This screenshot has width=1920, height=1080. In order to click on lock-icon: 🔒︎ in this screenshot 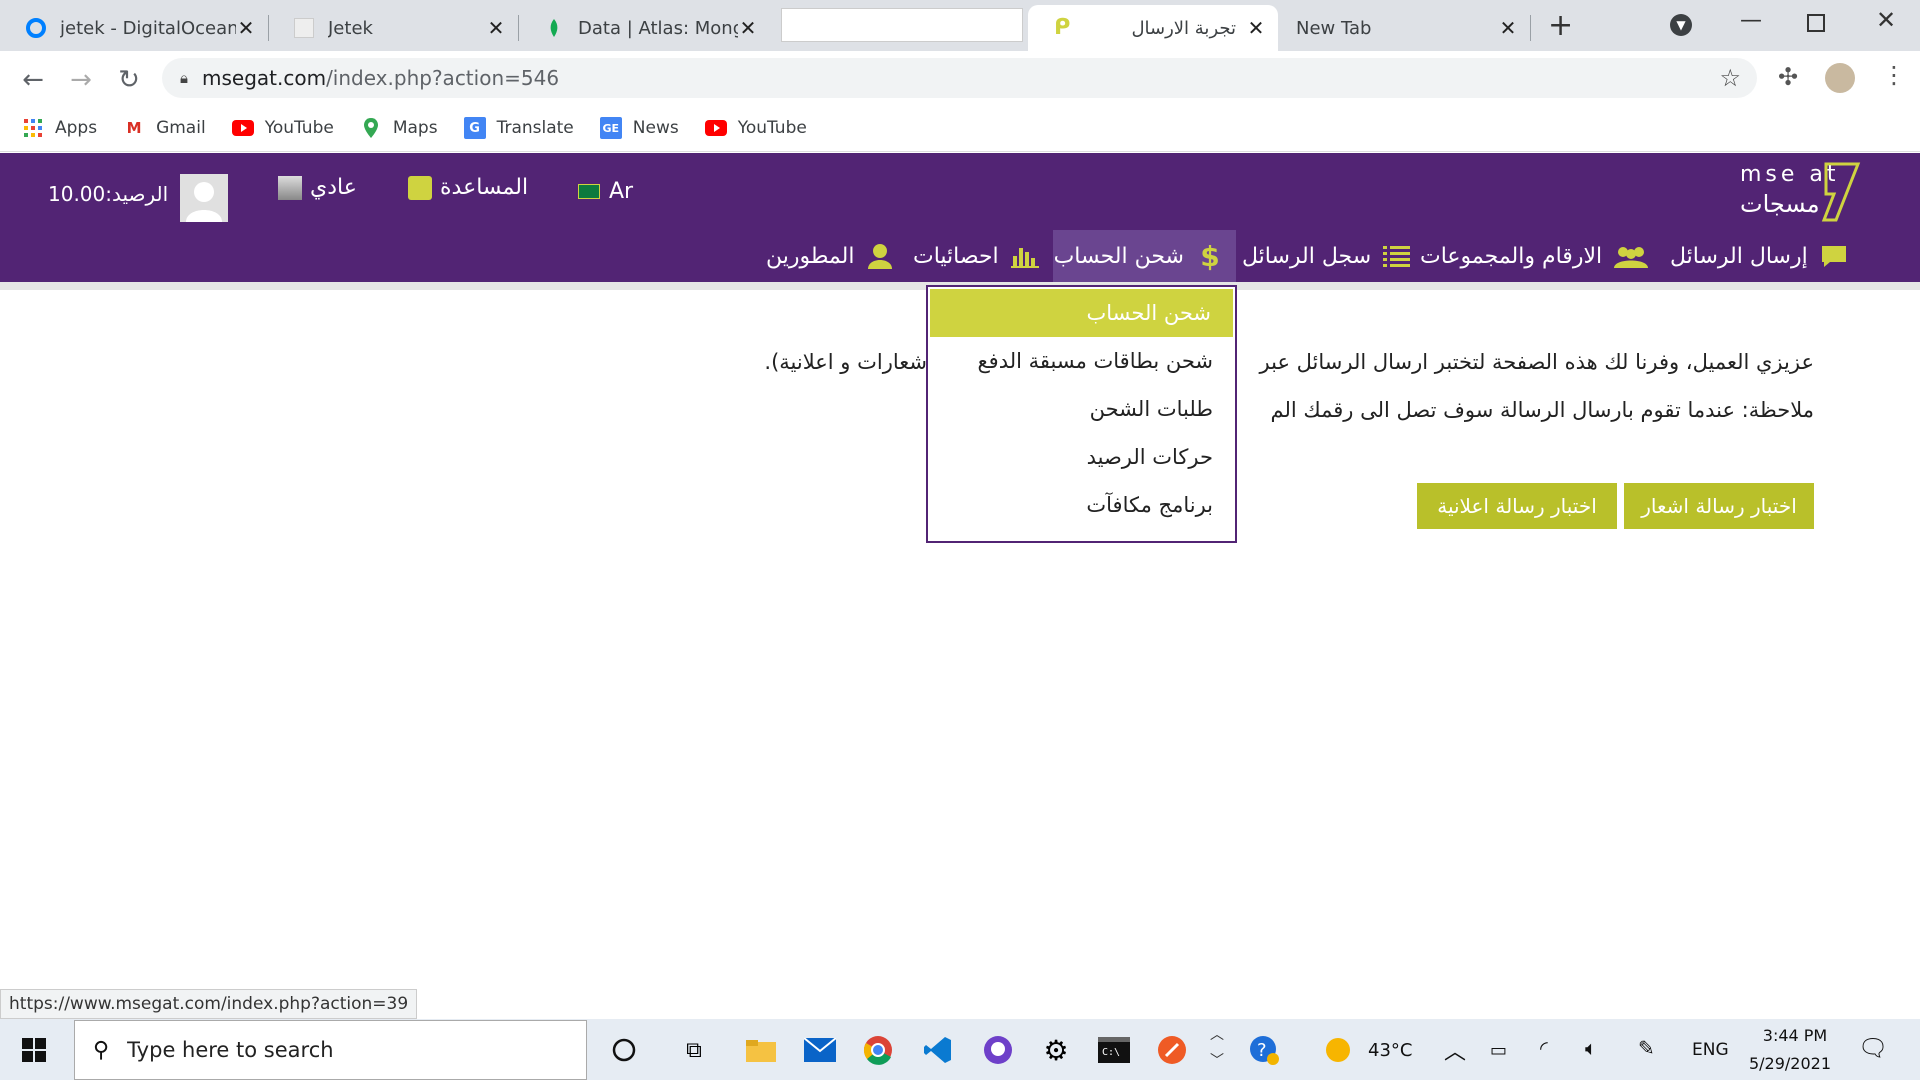, I will do `click(184, 78)`.